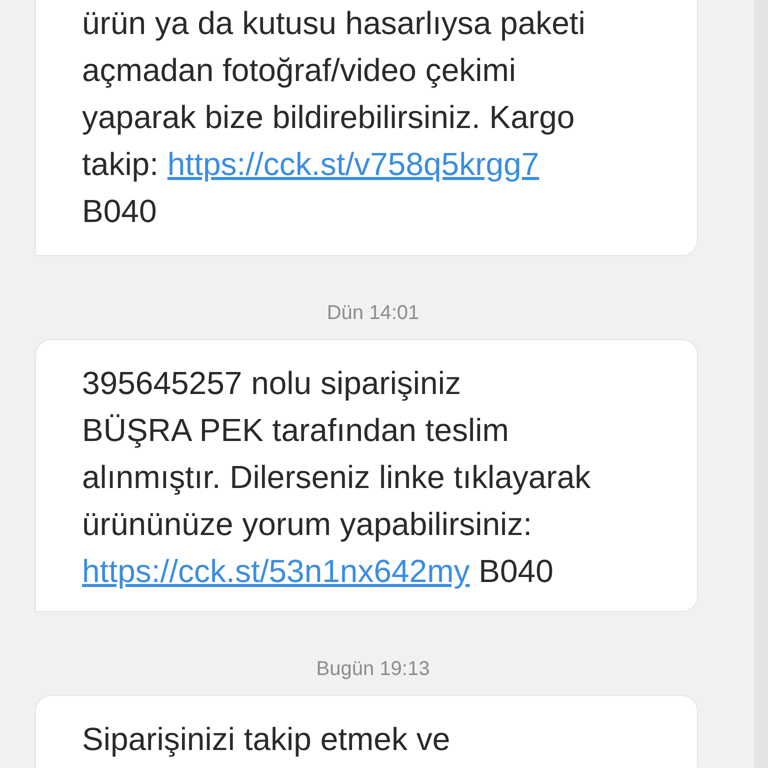 The height and width of the screenshot is (768, 768). What do you see at coordinates (373, 313) in the screenshot?
I see `message-timestamp: Dün 14:01` at bounding box center [373, 313].